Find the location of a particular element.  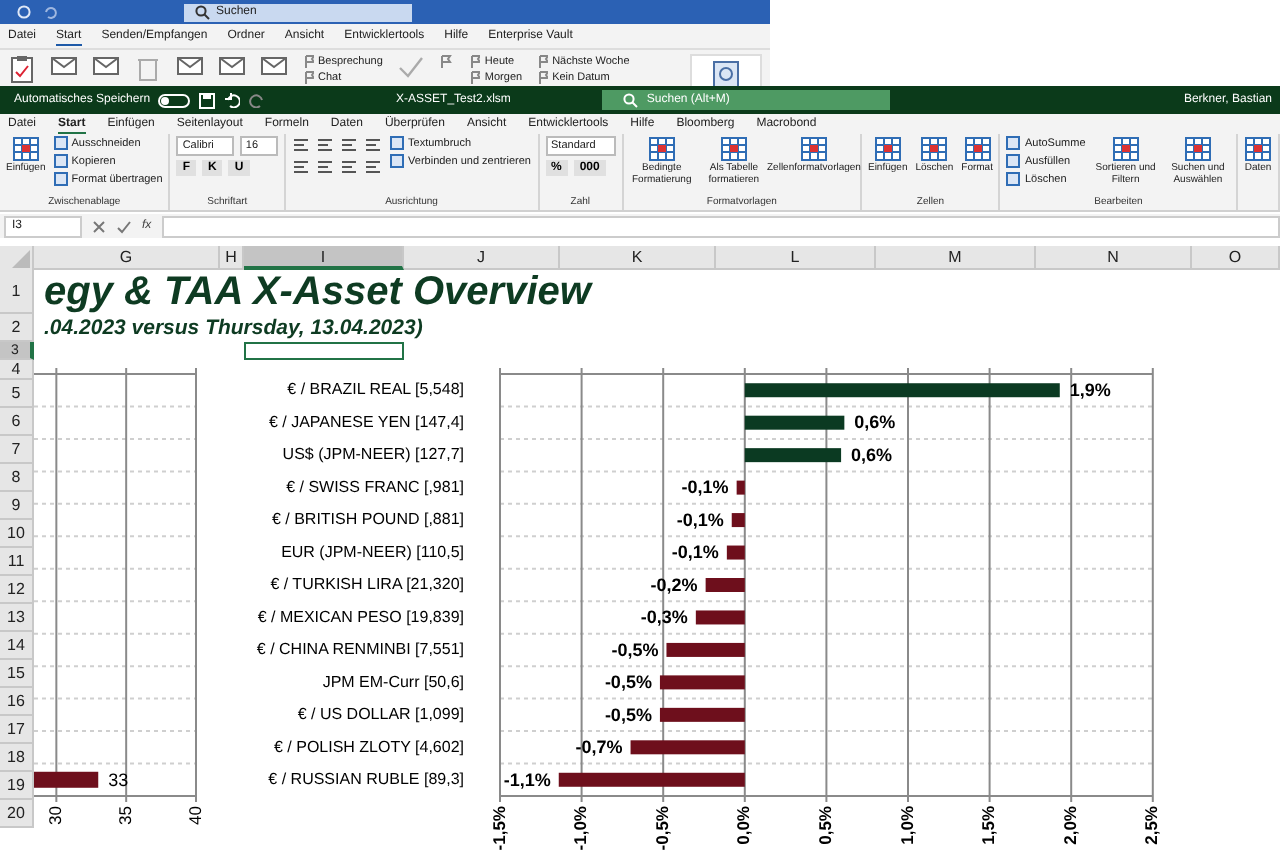

row-header: 17 is located at coordinates (17, 730).